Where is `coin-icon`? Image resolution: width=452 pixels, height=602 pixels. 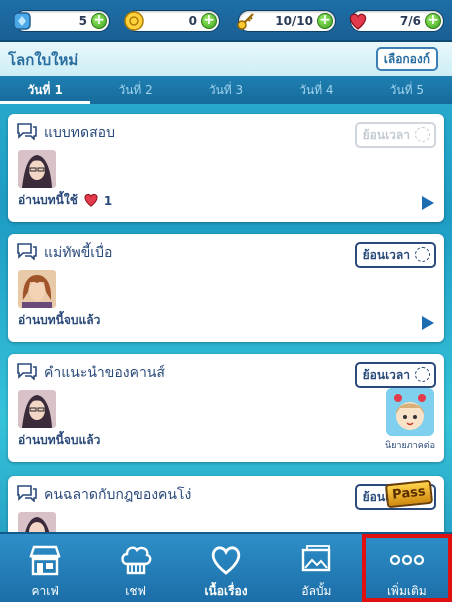 coin-icon is located at coordinates (134, 21).